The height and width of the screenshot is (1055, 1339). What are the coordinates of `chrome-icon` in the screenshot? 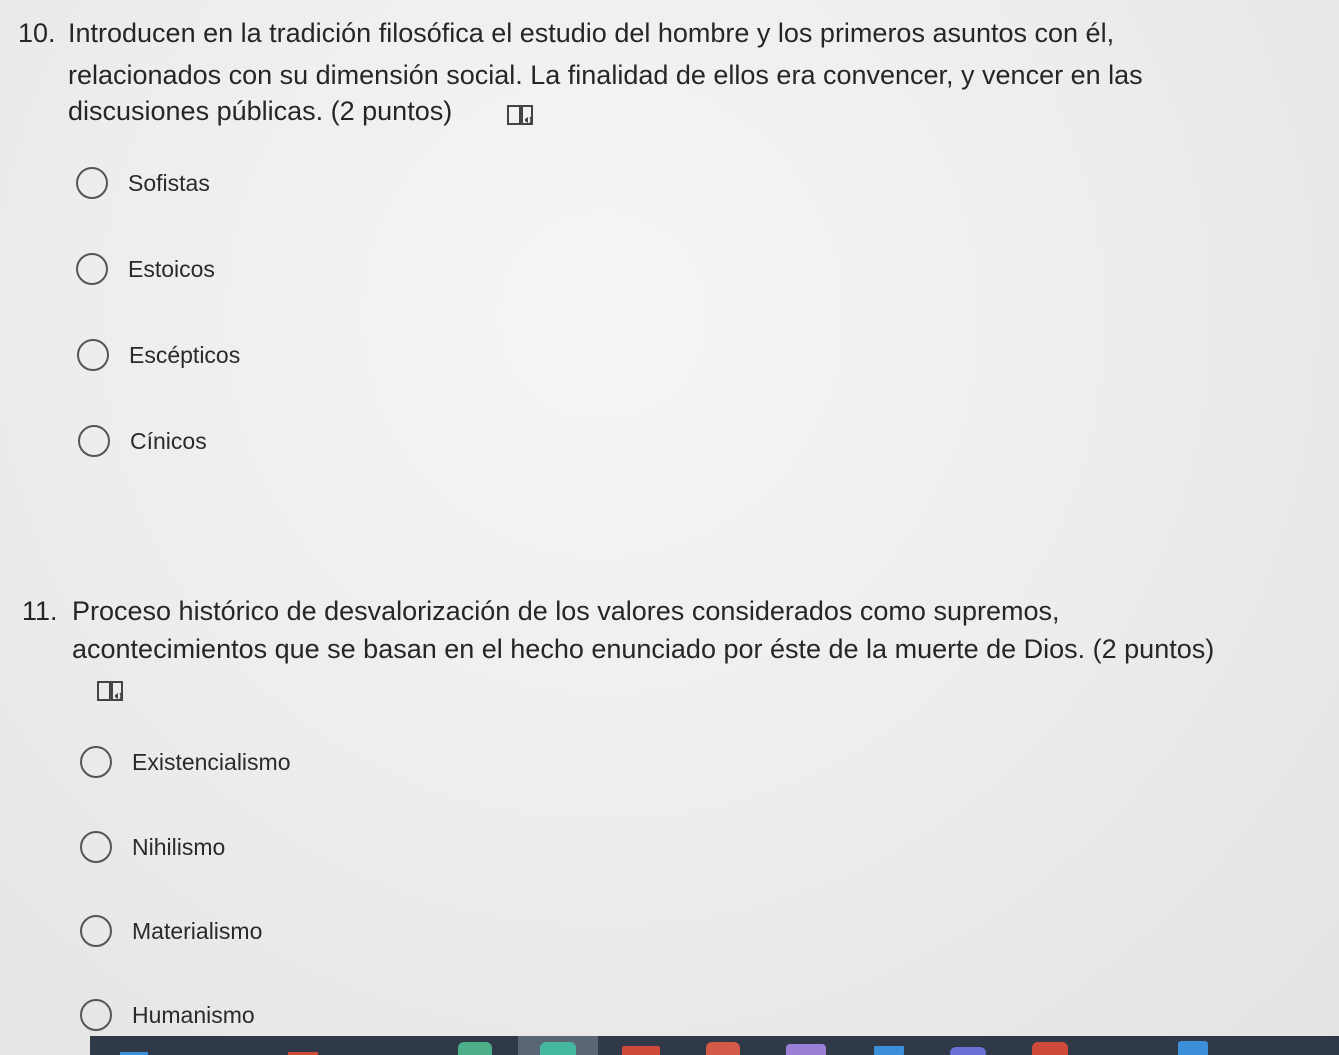 It's located at (1050, 1048).